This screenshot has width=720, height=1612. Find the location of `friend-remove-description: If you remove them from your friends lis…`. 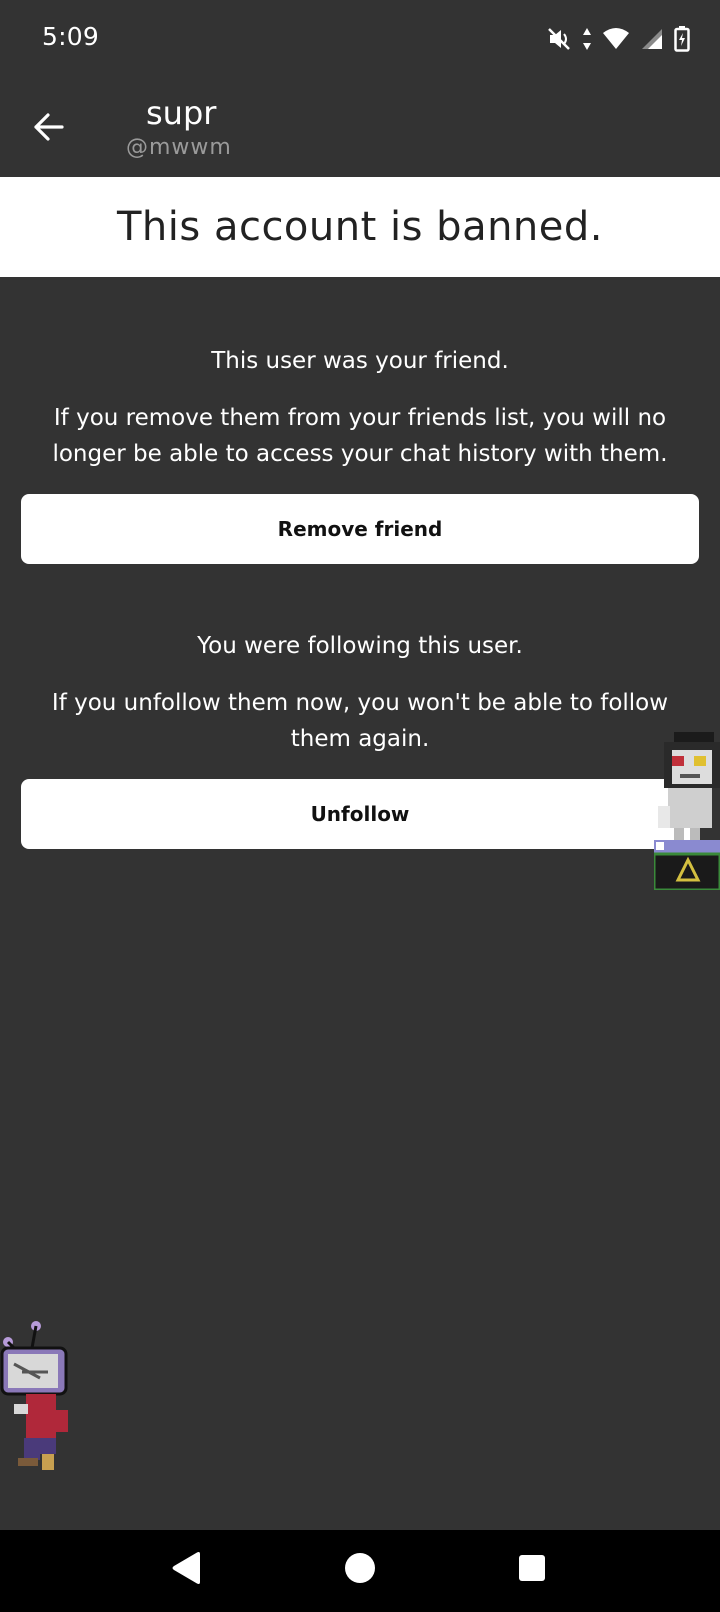

friend-remove-description: If you remove them from your friends lis… is located at coordinates (360, 436).